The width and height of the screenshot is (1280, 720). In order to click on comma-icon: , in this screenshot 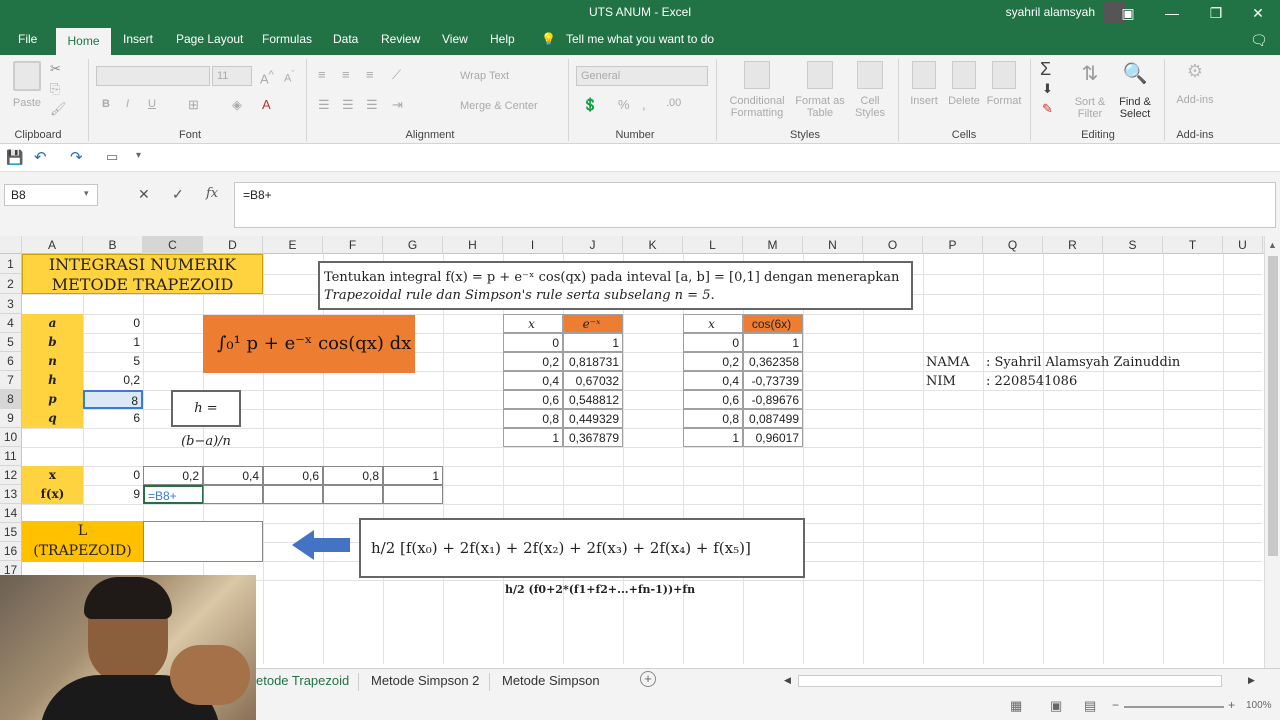, I will do `click(644, 104)`.